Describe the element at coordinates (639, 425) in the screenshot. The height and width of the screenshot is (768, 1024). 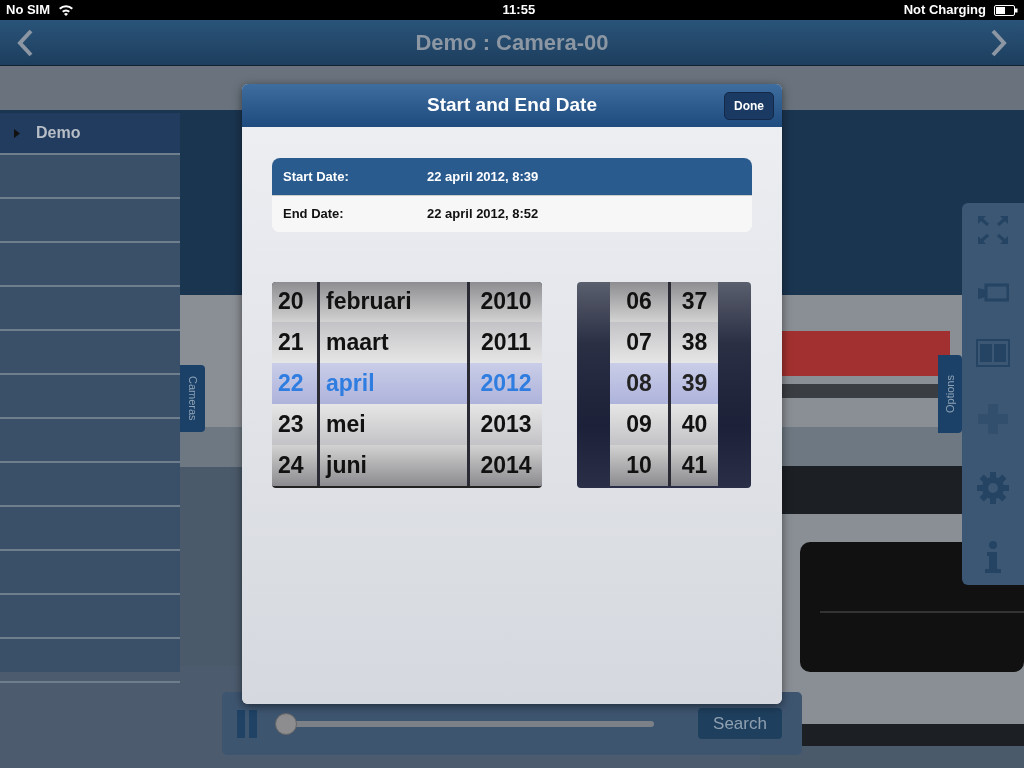
I see `hour-value: 09` at that location.